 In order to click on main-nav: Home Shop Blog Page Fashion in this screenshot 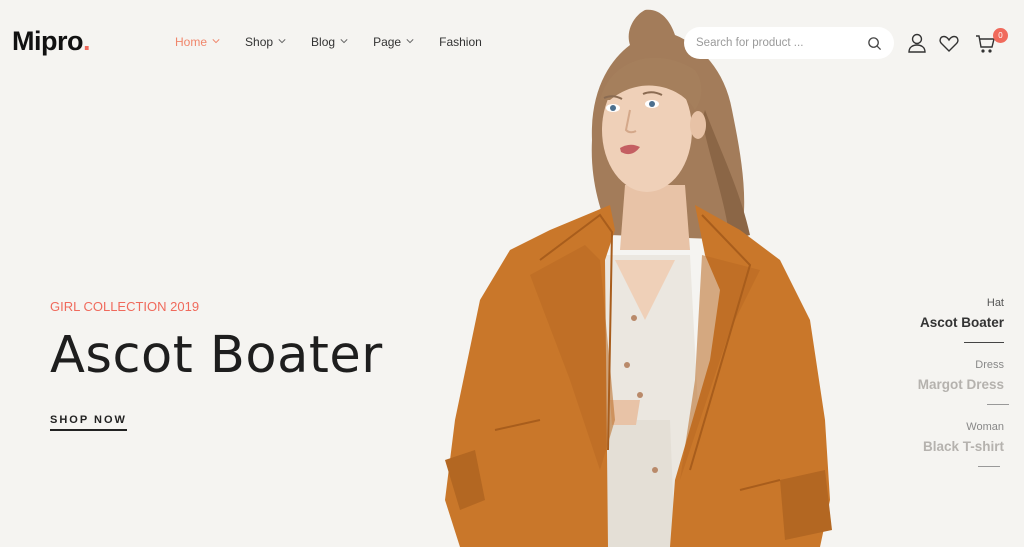, I will do `click(328, 42)`.